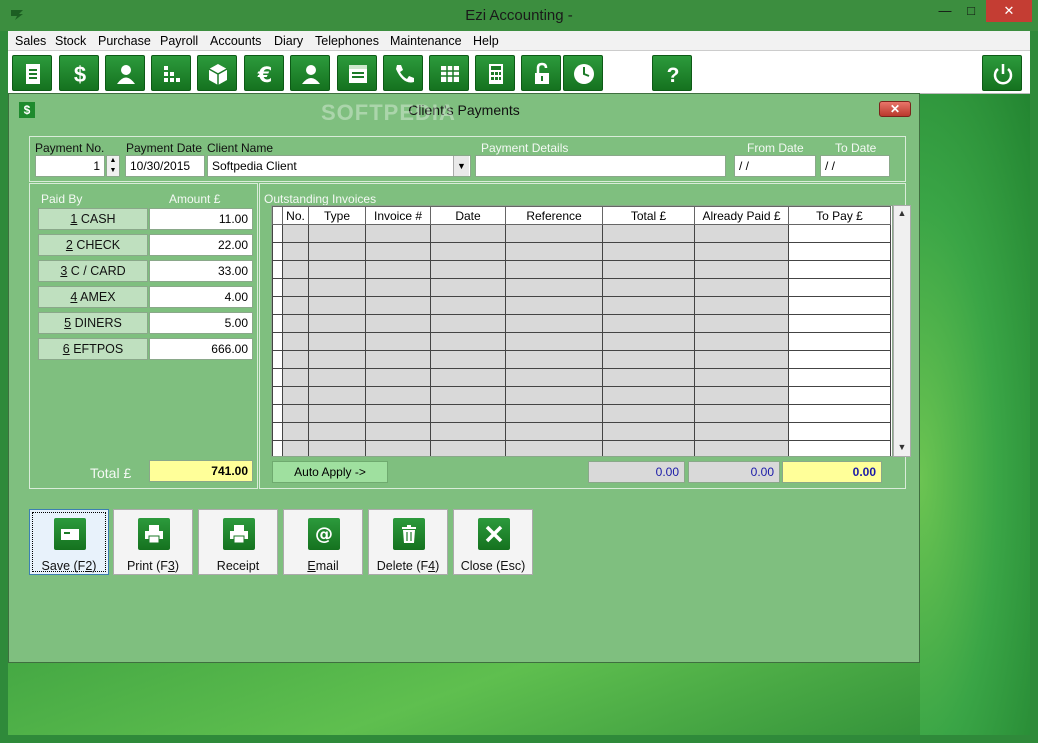 Image resolution: width=1038 pixels, height=743 pixels. Describe the element at coordinates (426, 41) in the screenshot. I see `menu-maintenance: Maintenance` at that location.